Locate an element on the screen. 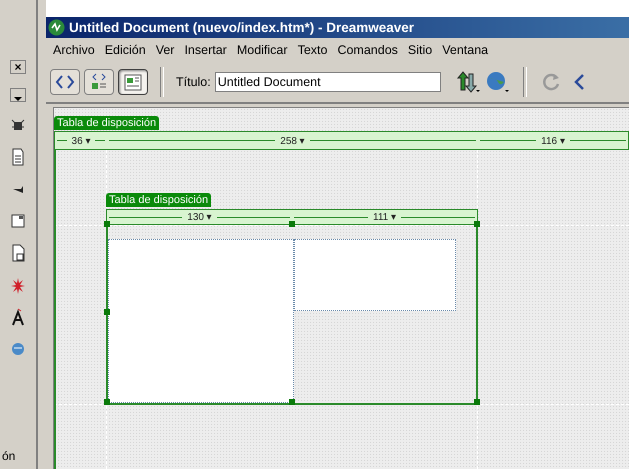 The height and width of the screenshot is (469, 629). up-down-arrows-icon is located at coordinates (467, 82).